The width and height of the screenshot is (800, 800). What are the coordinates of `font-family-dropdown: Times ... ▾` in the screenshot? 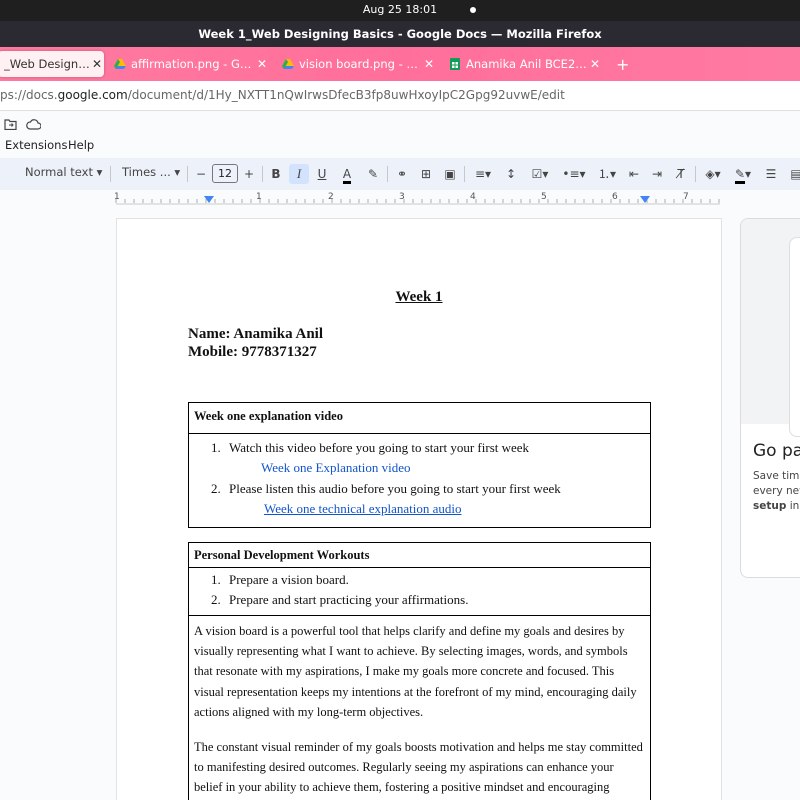 It's located at (151, 172).